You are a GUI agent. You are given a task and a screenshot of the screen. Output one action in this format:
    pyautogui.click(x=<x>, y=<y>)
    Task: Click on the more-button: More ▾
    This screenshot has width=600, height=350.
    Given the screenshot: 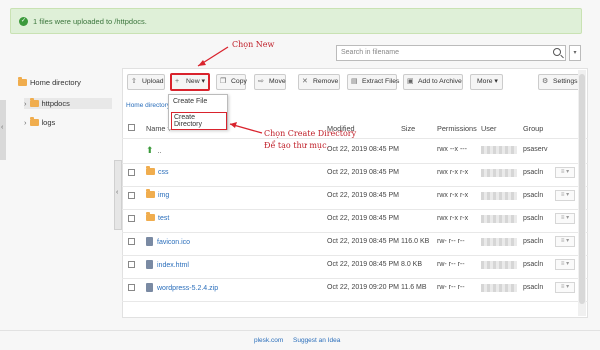 What is the action you would take?
    pyautogui.click(x=486, y=82)
    